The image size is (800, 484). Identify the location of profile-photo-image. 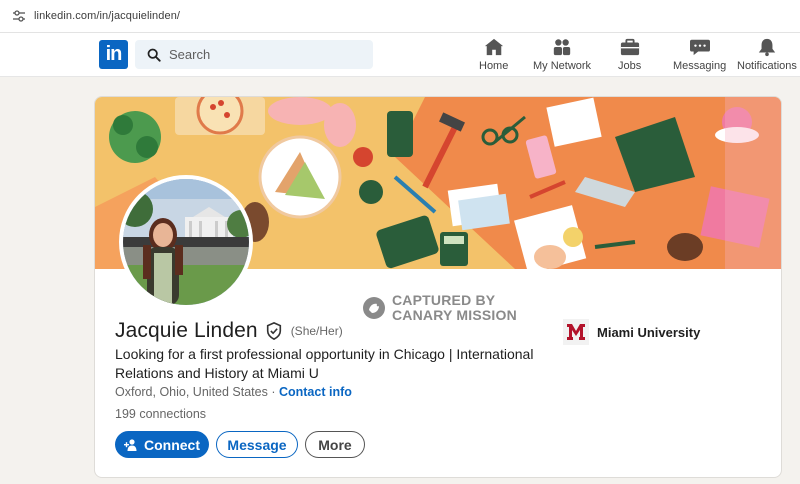
(186, 242).